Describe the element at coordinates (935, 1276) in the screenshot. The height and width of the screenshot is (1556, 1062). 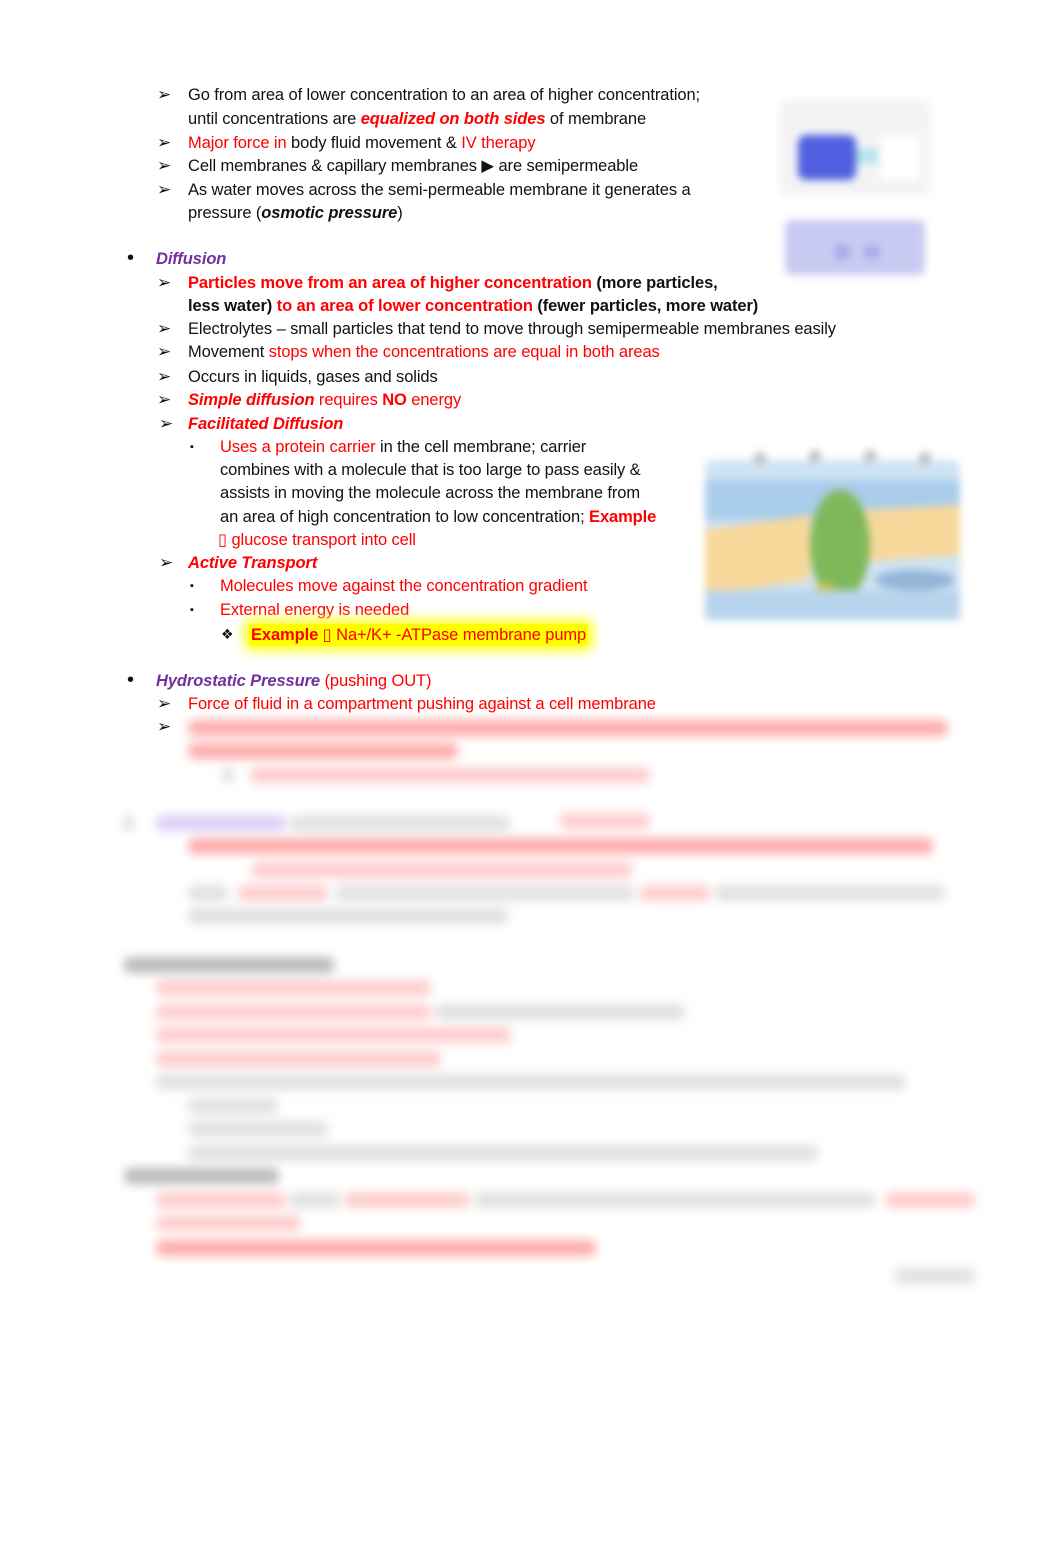
I see `blurred-page-number` at that location.